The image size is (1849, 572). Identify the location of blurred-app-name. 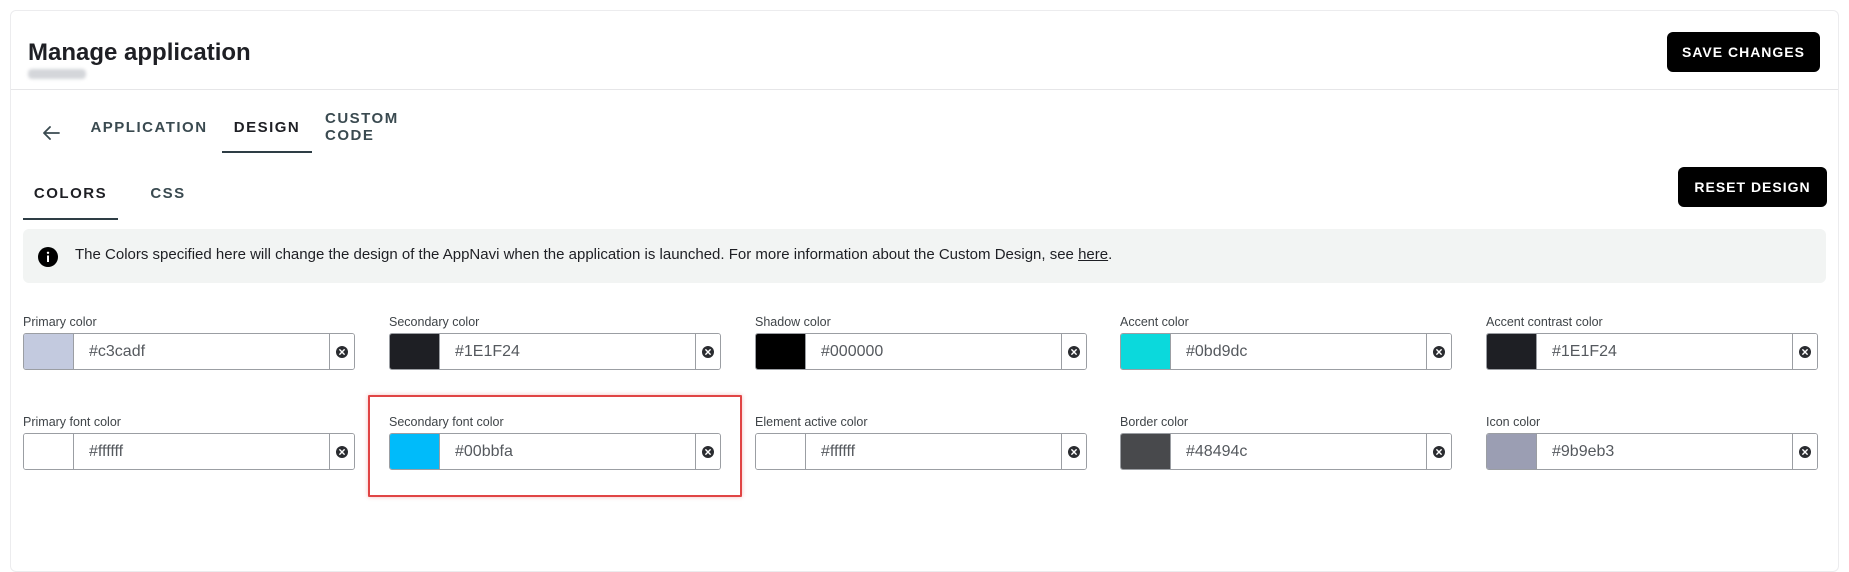
(57, 74).